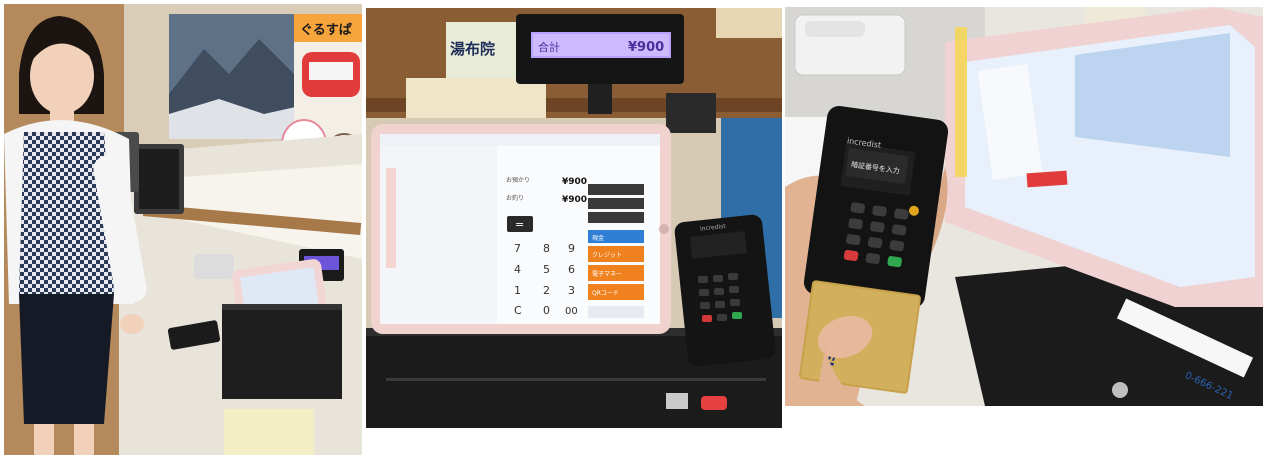 This screenshot has height=455, width=1267. I want to click on keypad-key: 6, so click(571, 269).